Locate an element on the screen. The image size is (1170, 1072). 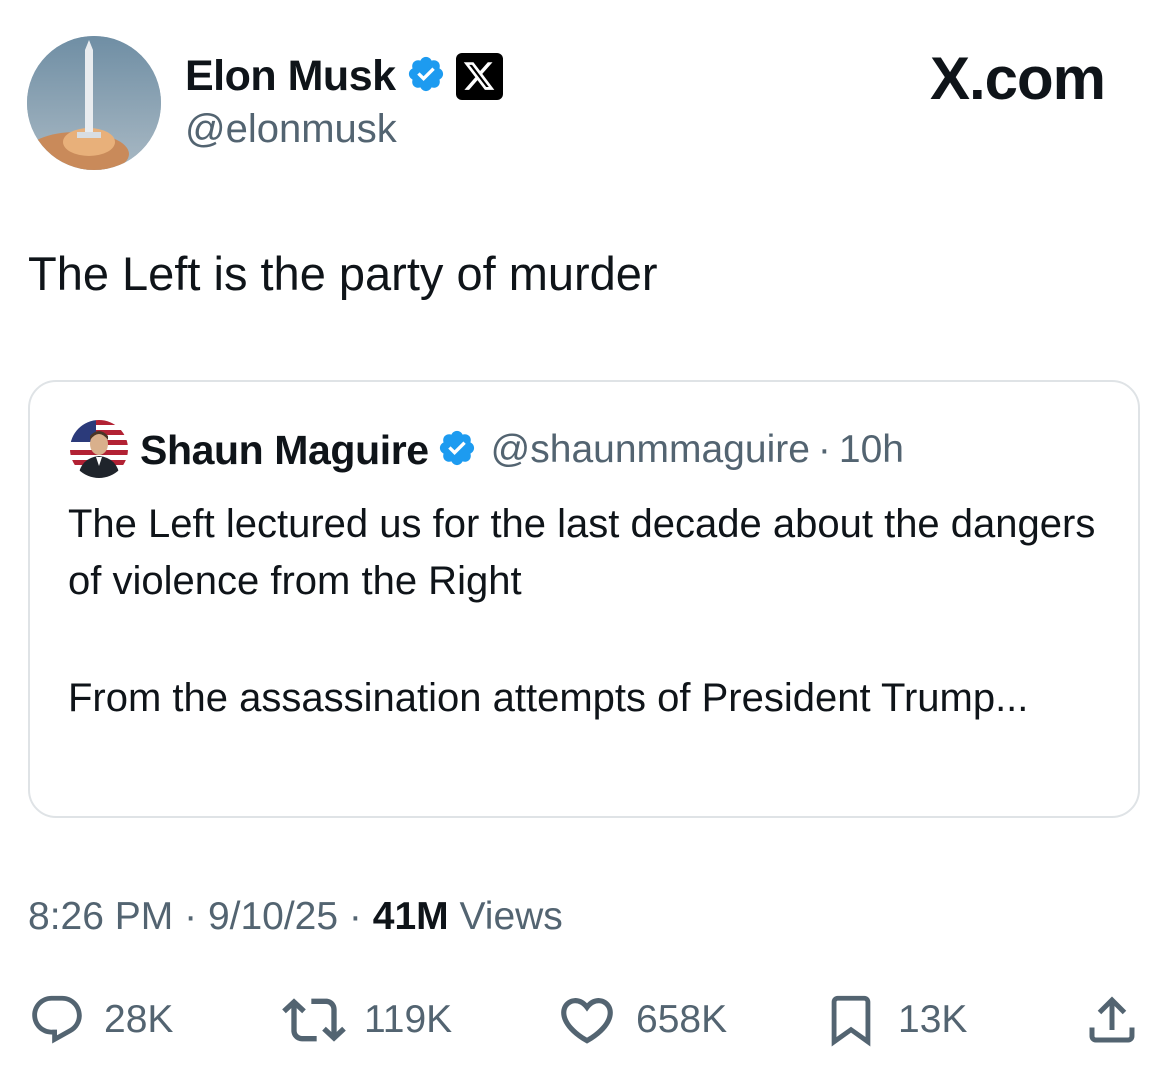
repost-button: 119K is located at coordinates (367, 1020).